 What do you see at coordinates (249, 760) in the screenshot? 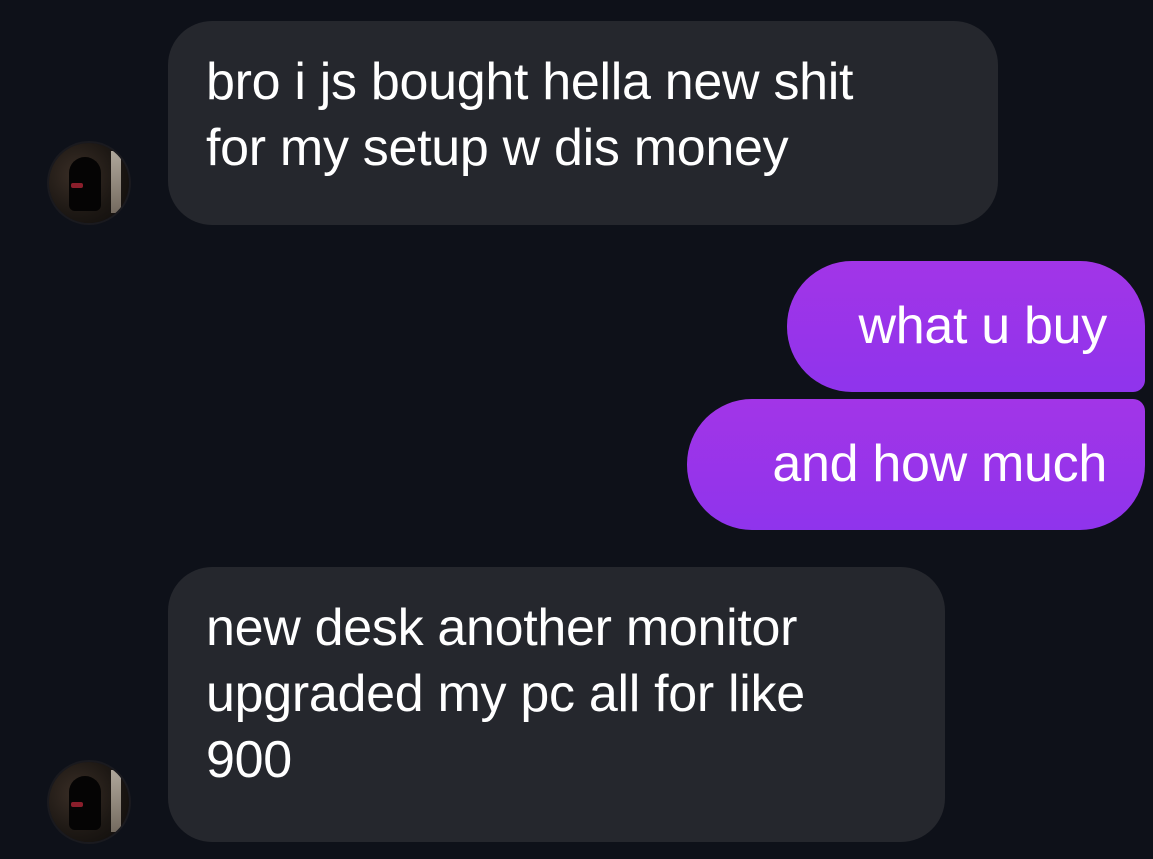
I see `message-text-line: 900` at bounding box center [249, 760].